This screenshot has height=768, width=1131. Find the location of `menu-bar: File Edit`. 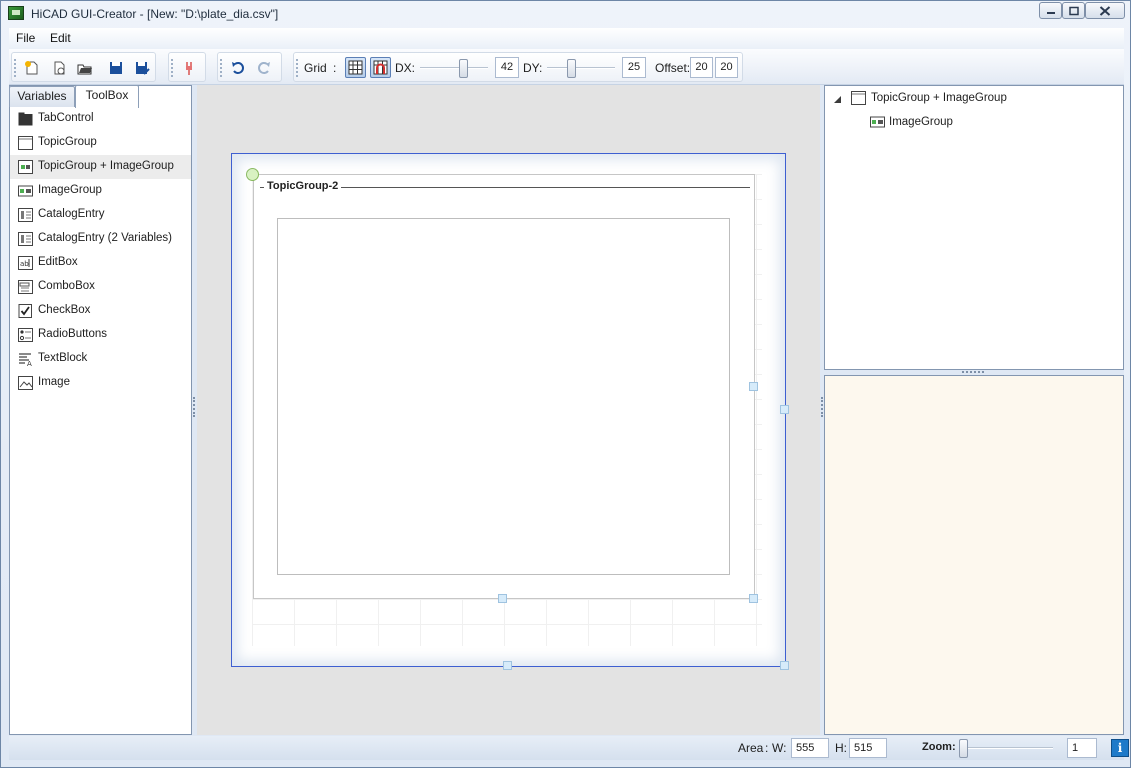

menu-bar: File Edit is located at coordinates (566, 38).